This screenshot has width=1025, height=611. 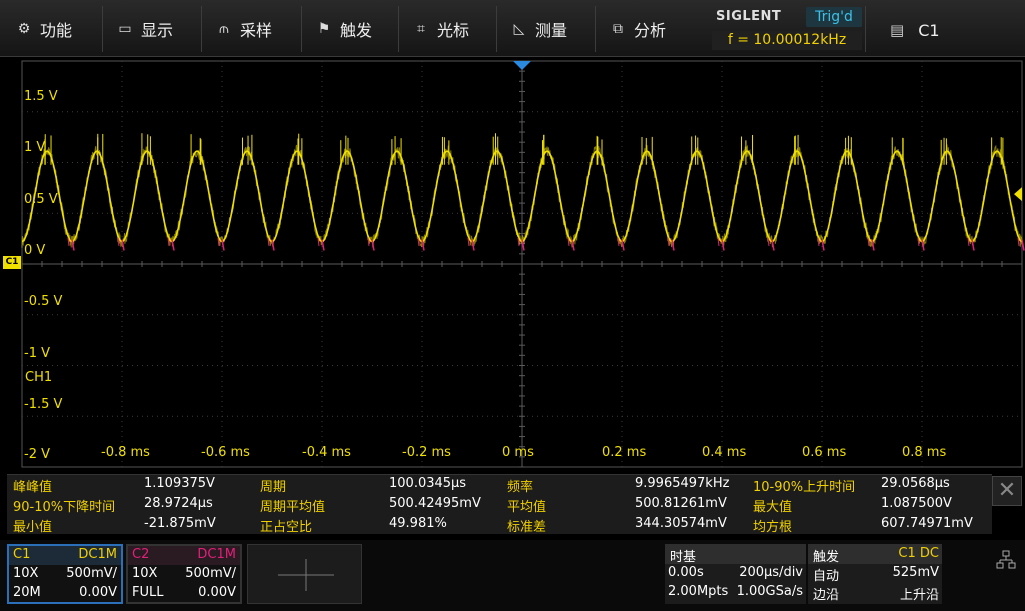 I want to click on meas-value-fall-time: 28.9724μs, so click(x=178, y=503).